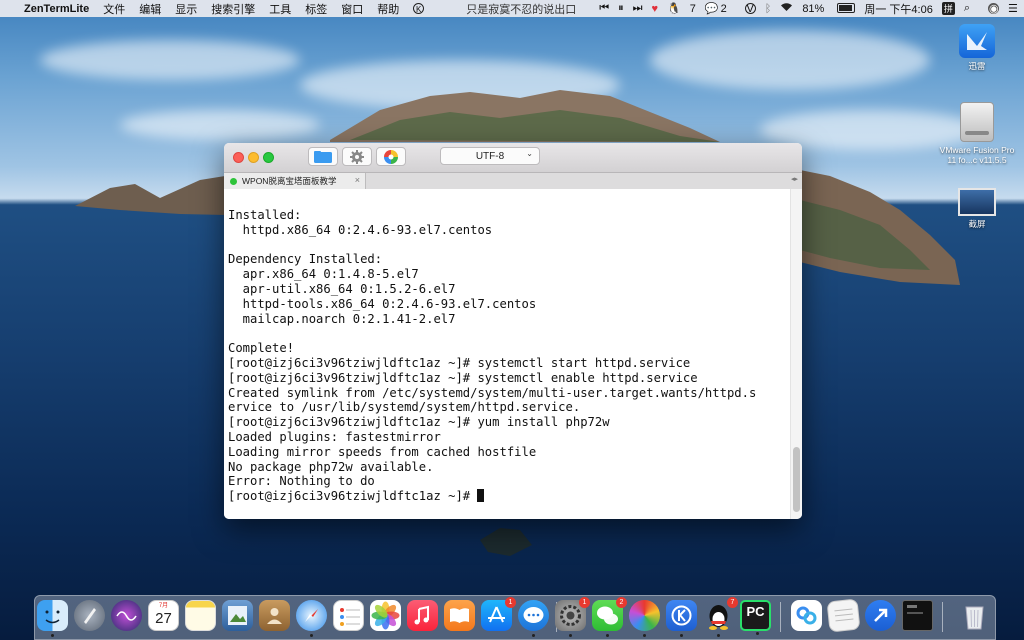 The width and height of the screenshot is (1024, 640). What do you see at coordinates (716, 8) in the screenshot?
I see `wechat-status-icon: 💬 2` at bounding box center [716, 8].